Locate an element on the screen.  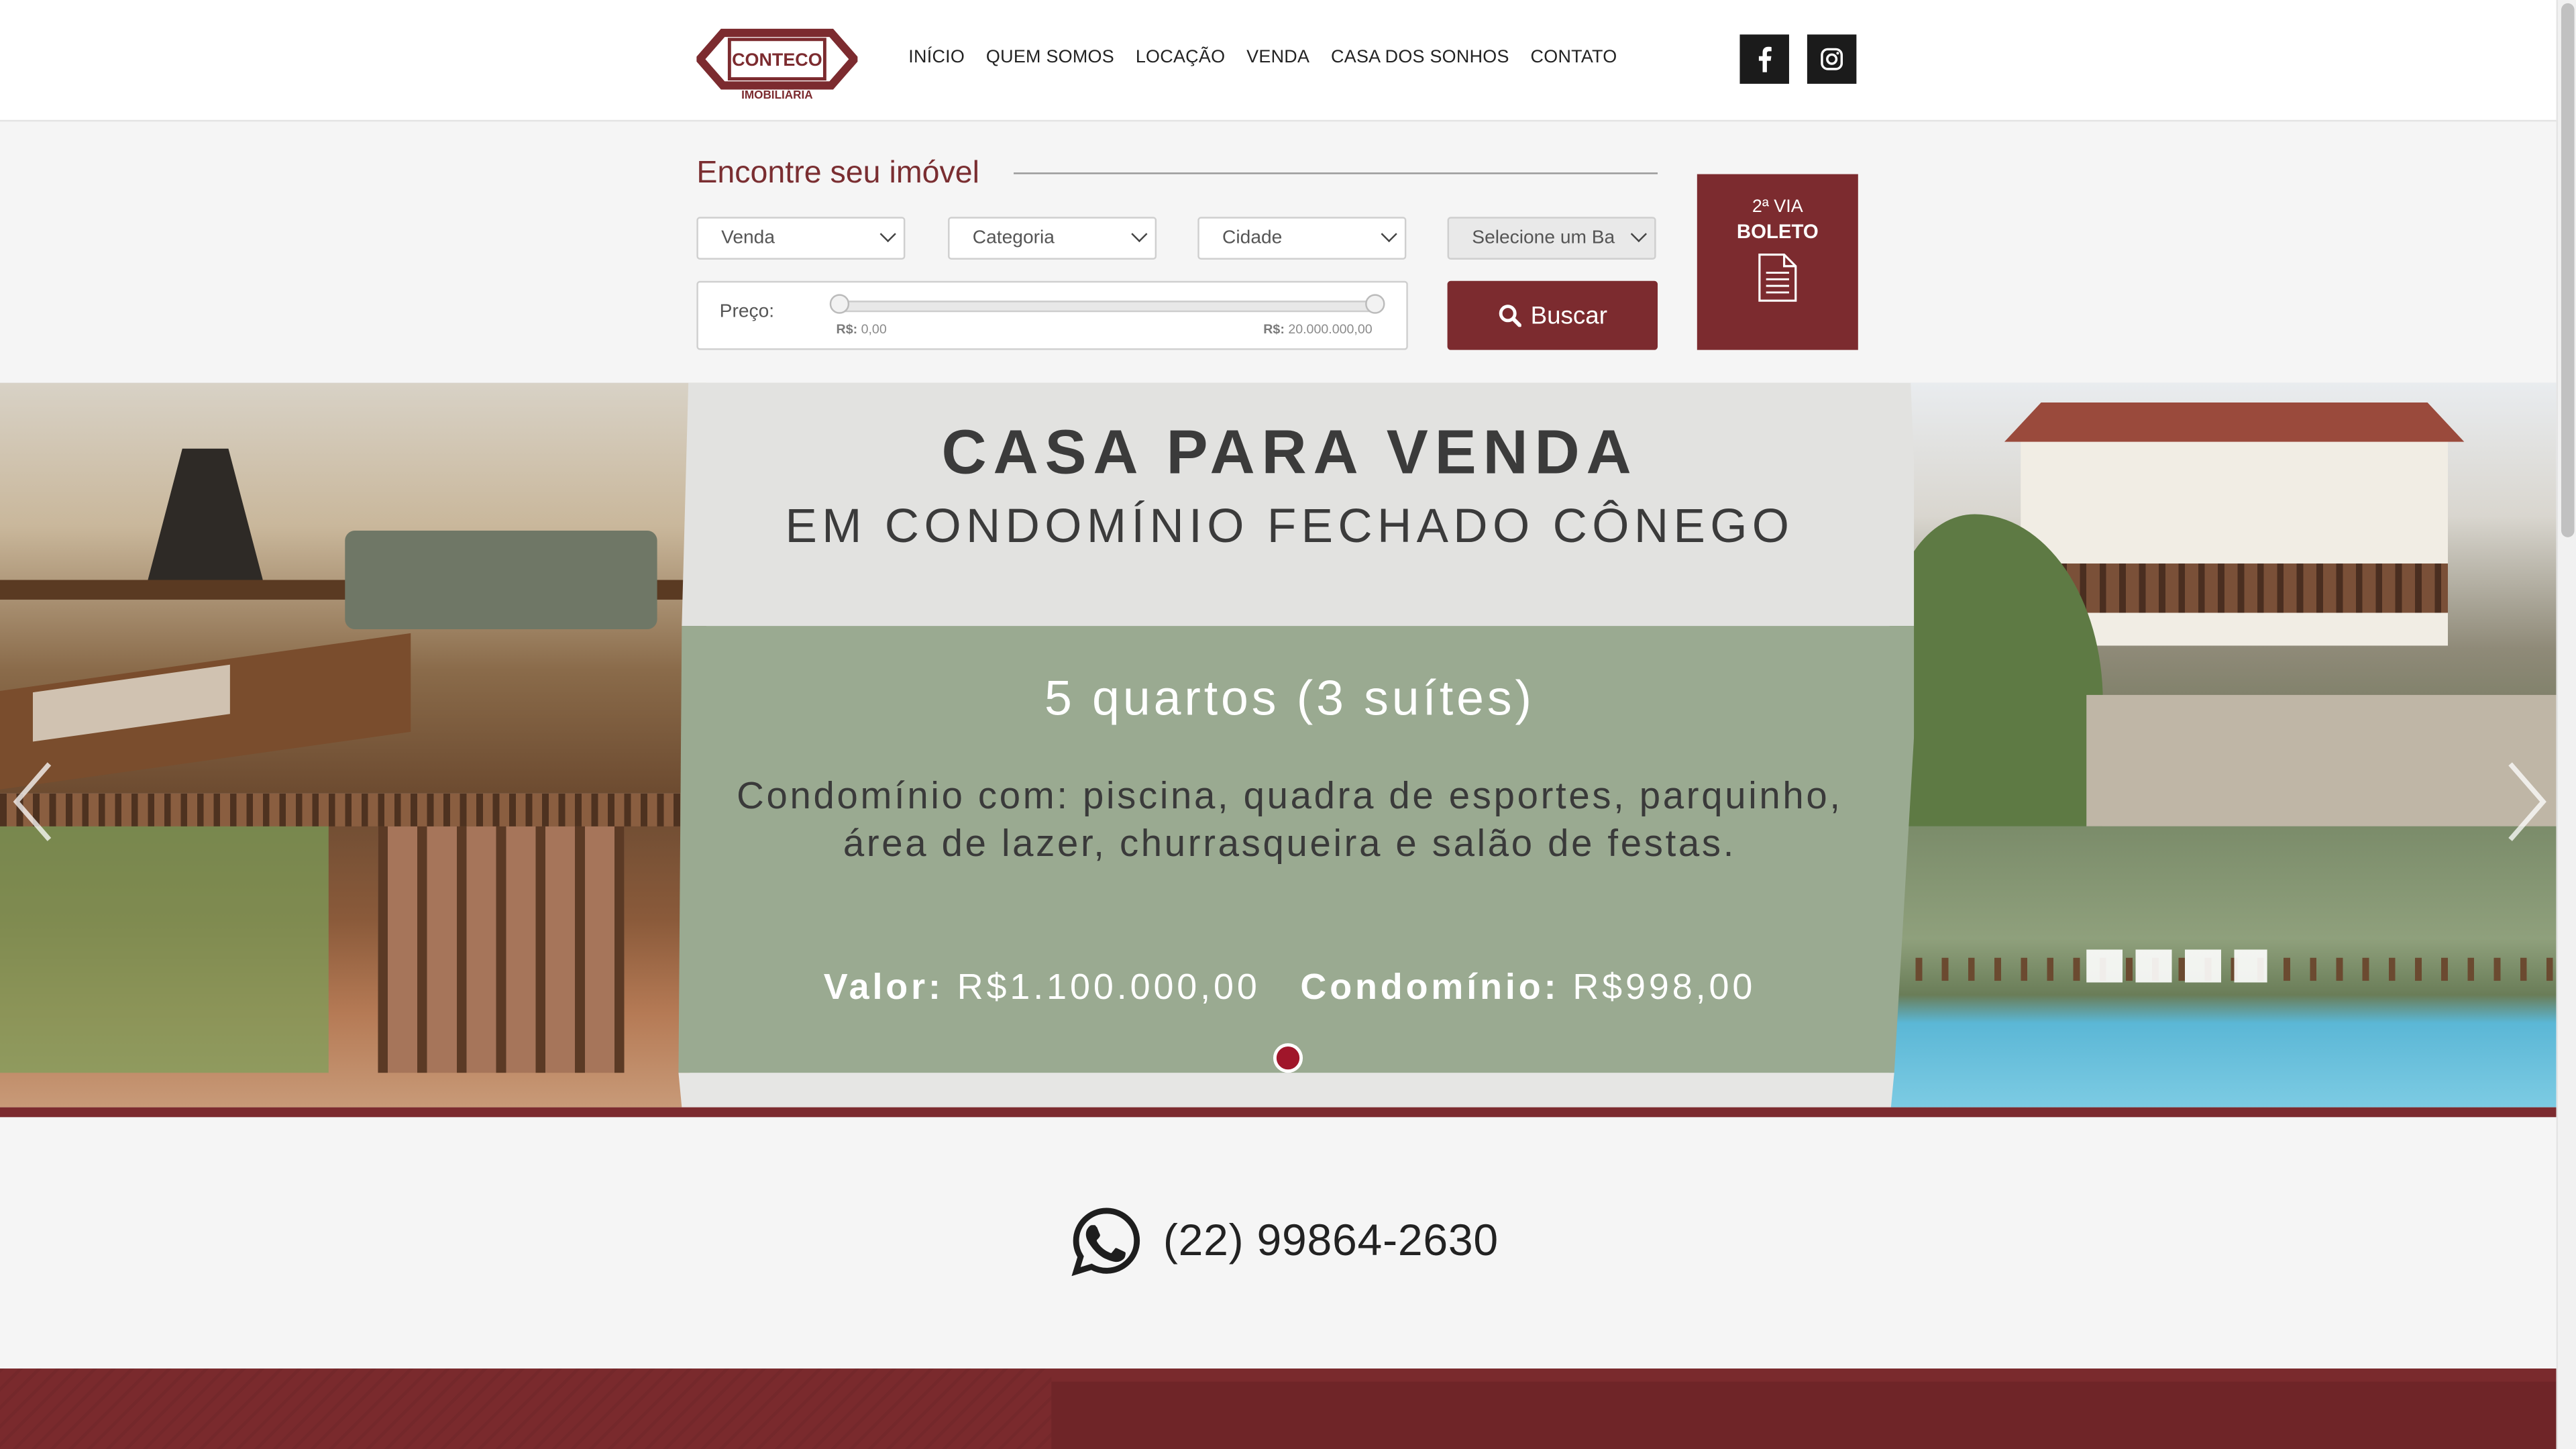
document-icon is located at coordinates (1777, 278).